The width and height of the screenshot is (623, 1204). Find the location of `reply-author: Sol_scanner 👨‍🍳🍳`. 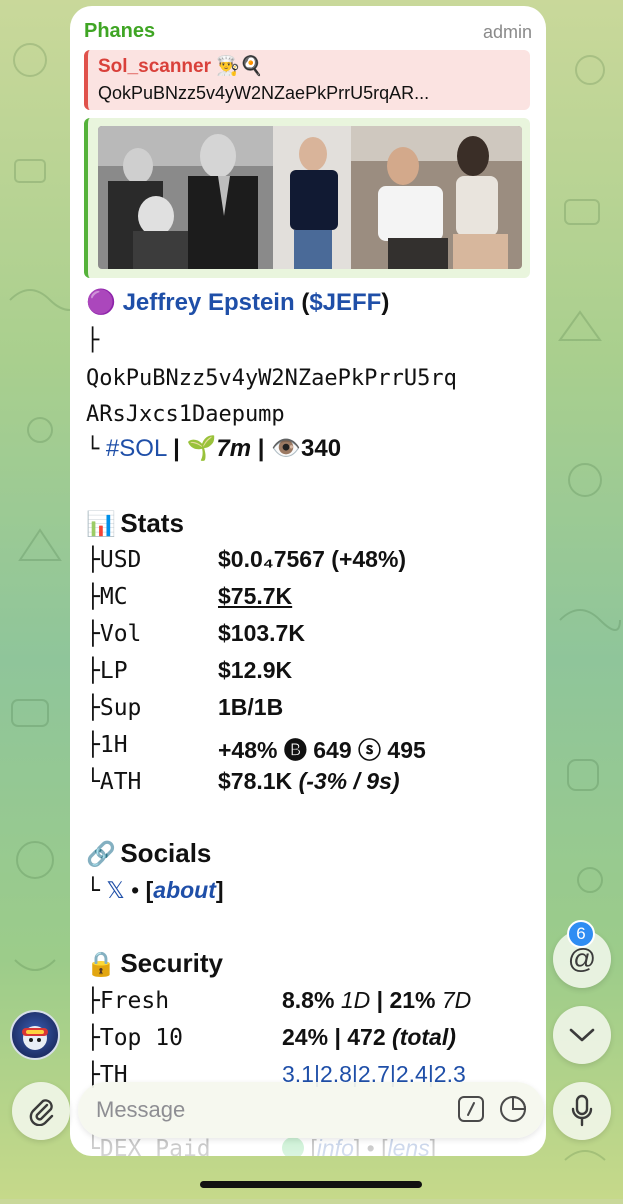

reply-author: Sol_scanner 👨‍🍳🍳 is located at coordinates (181, 66).